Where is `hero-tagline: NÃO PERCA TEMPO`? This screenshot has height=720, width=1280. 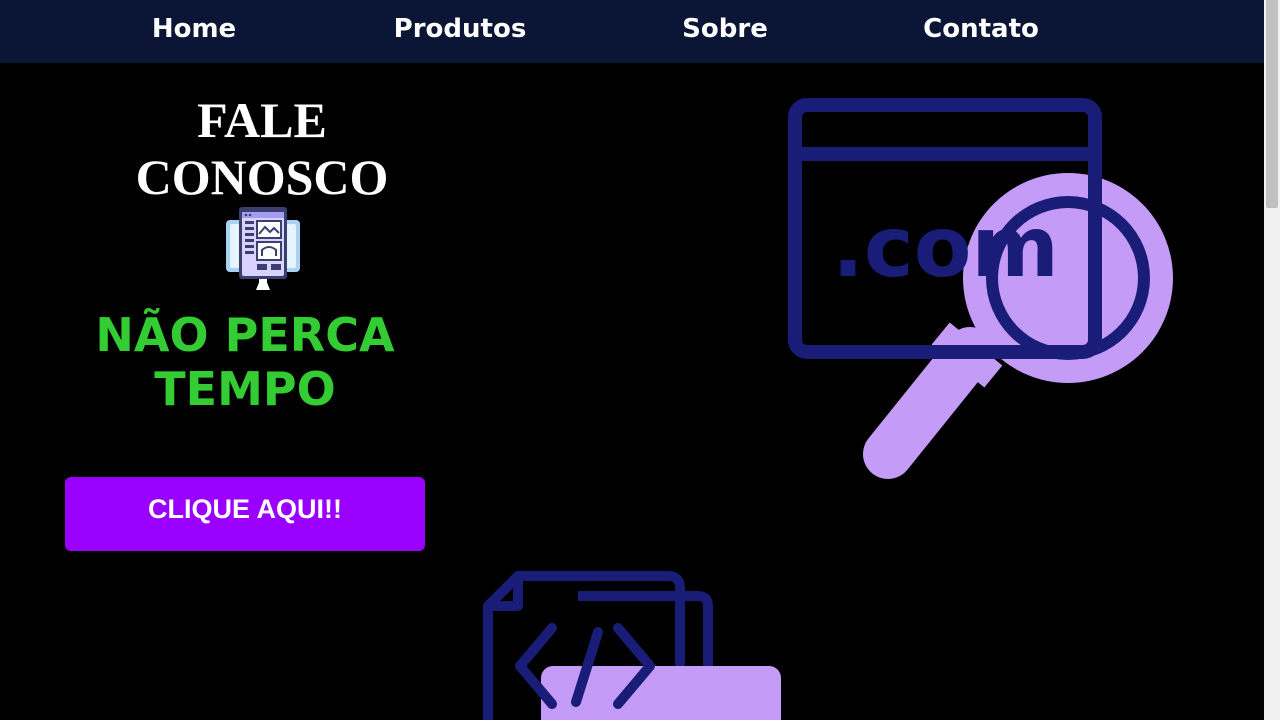
hero-tagline: NÃO PERCA TEMPO is located at coordinates (245, 362).